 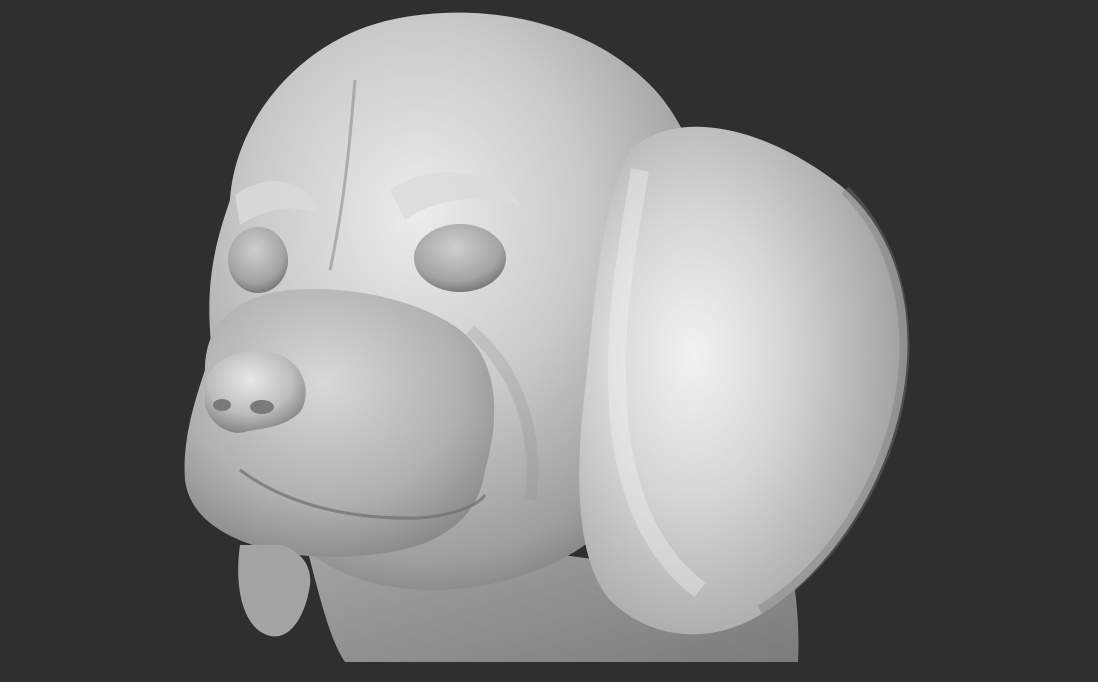 What do you see at coordinates (258, 260) in the screenshot?
I see `eye-left` at bounding box center [258, 260].